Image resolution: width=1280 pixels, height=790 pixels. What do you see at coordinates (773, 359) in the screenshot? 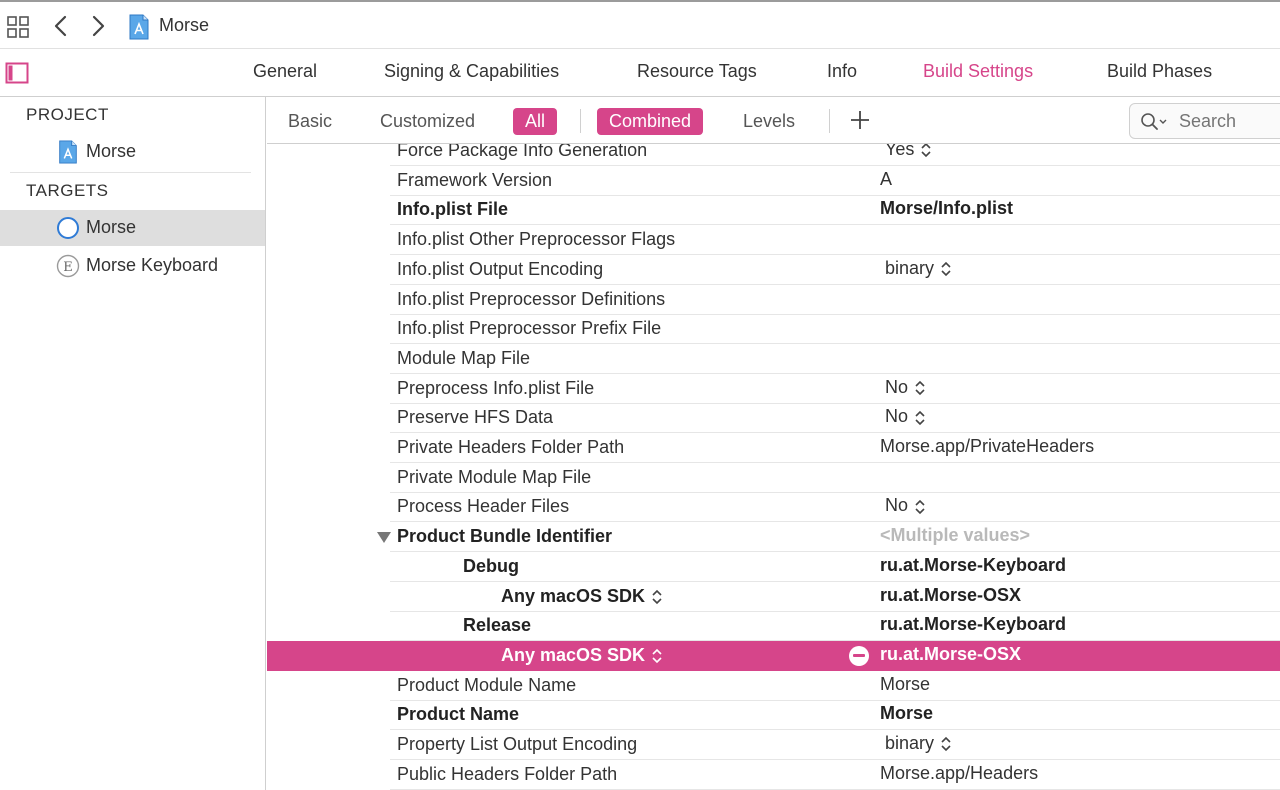
I see `table-row: Module Map File` at bounding box center [773, 359].